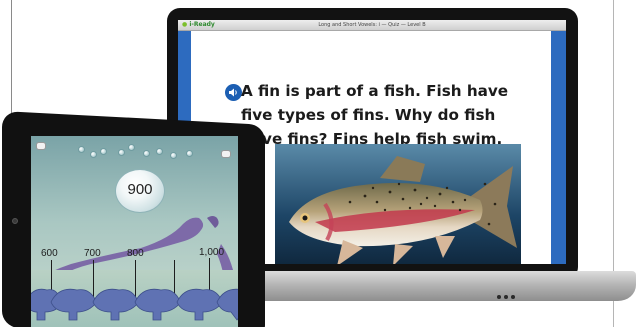 The width and height of the screenshot is (636, 327). Describe the element at coordinates (509, 291) in the screenshot. I see `laptop-indicator-dots` at that location.